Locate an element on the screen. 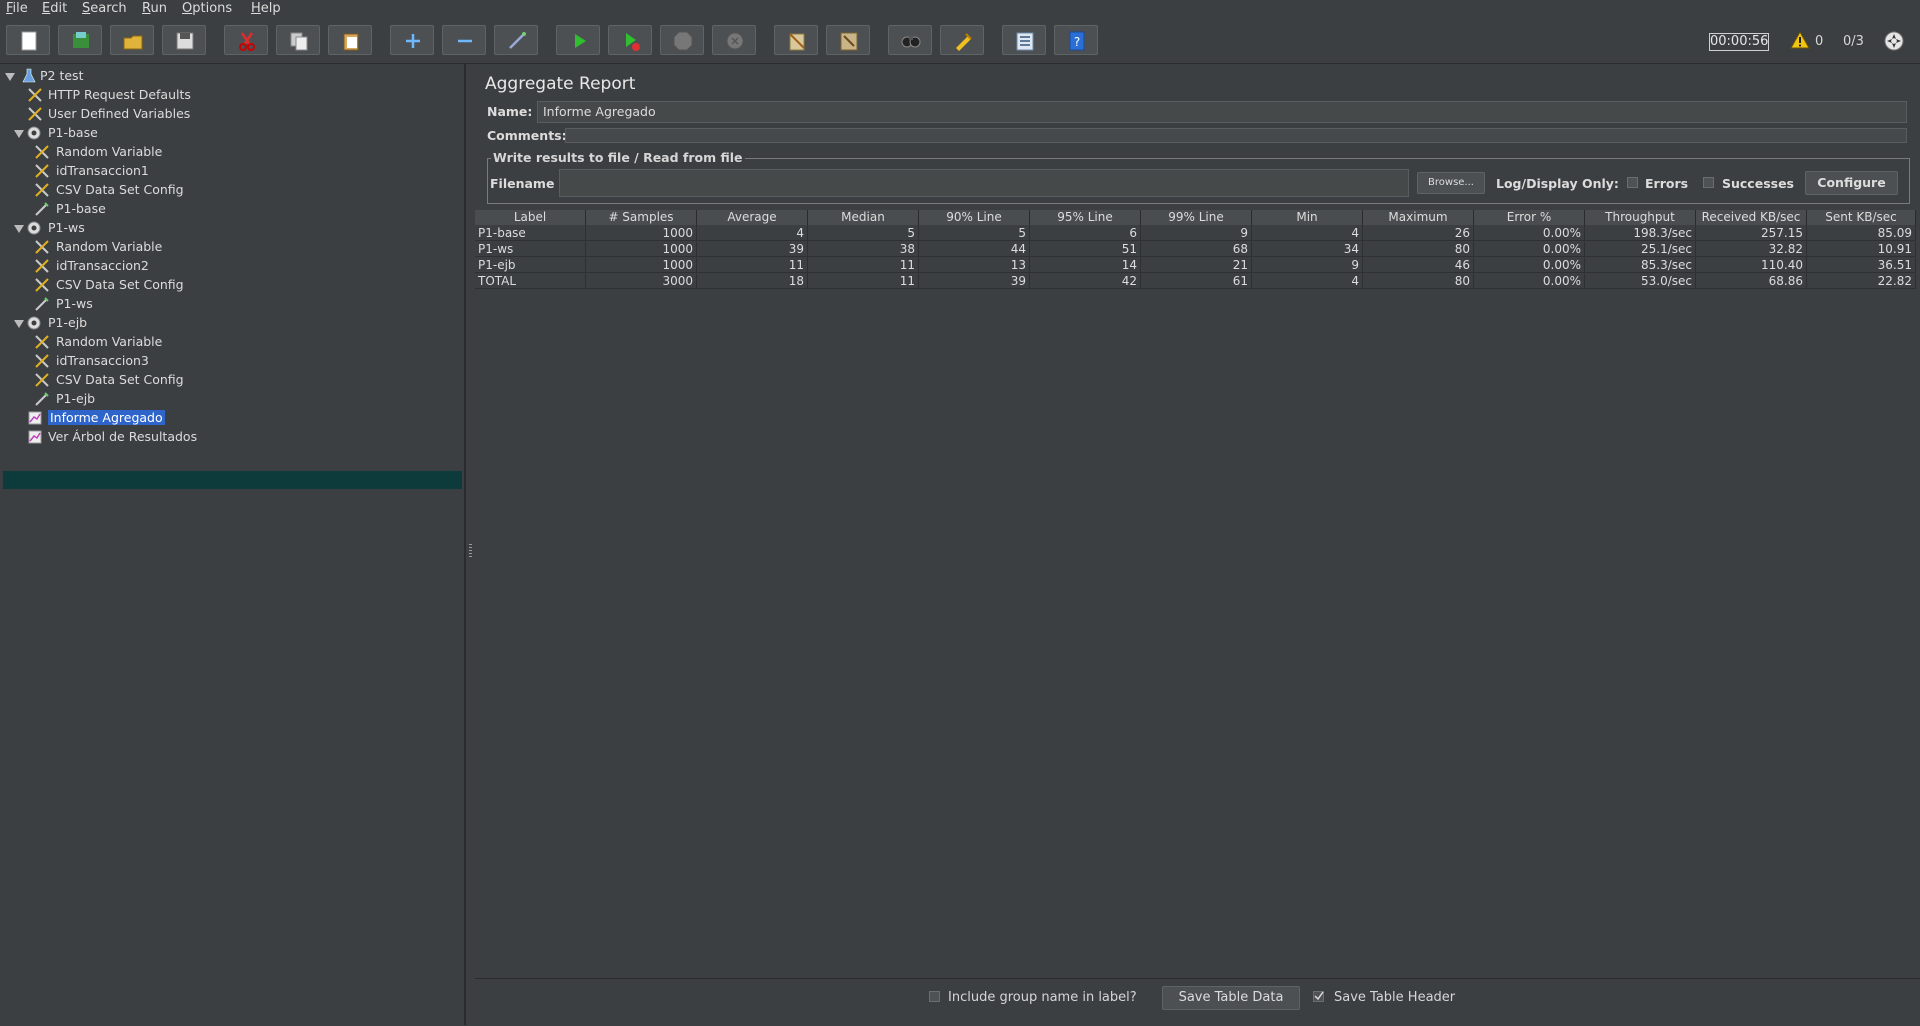 The width and height of the screenshot is (1920, 1026). column-header: Min is located at coordinates (1307, 217).